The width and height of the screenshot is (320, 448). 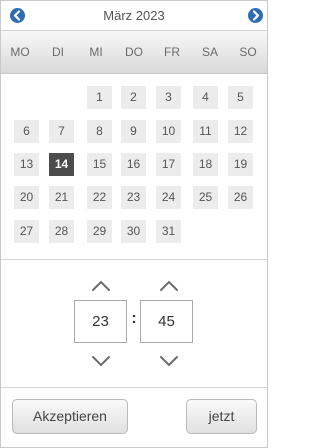 I want to click on day-cell: 6, so click(x=26, y=131).